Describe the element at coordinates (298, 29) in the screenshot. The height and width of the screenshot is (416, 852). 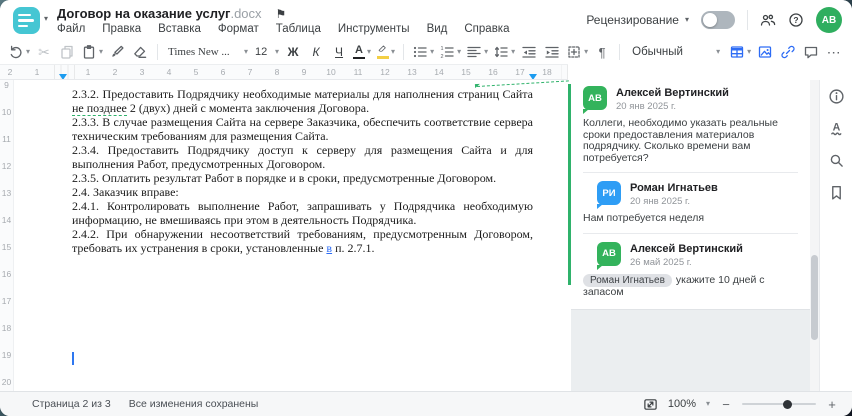
I see `menu-item: Таблица` at that location.